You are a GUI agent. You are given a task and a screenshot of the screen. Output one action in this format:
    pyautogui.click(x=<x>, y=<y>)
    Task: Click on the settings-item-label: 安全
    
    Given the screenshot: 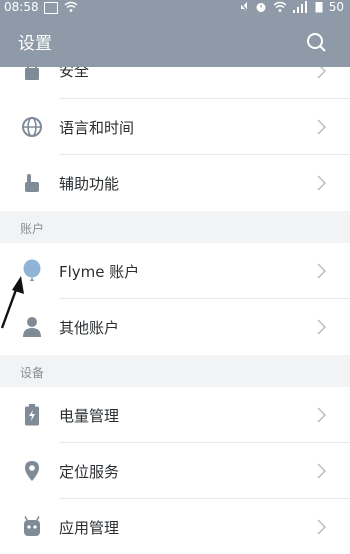 What is the action you would take?
    pyautogui.click(x=74, y=73)
    